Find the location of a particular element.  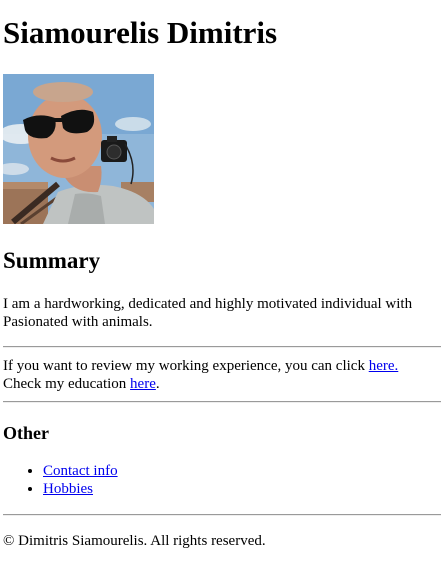

hobbies-link: Hobbies is located at coordinates (68, 489).